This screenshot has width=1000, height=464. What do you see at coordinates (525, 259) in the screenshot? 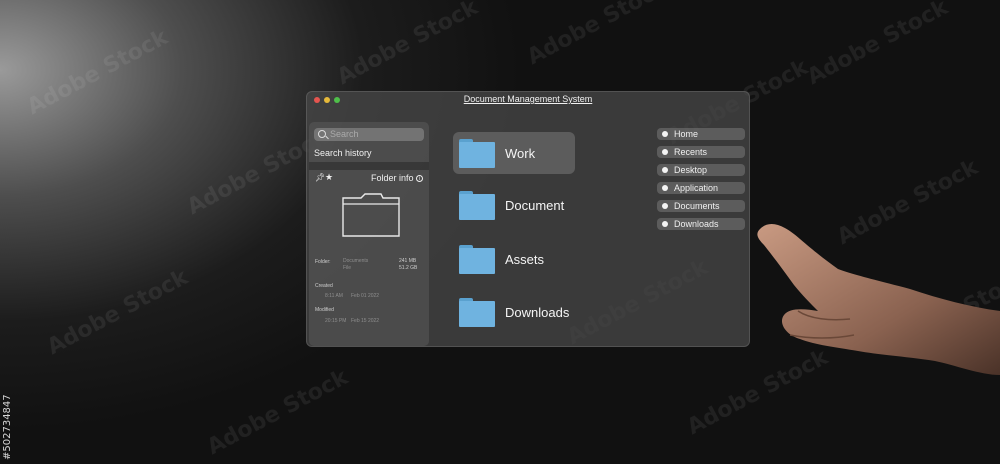
I see `folder-label: Assets` at bounding box center [525, 259].